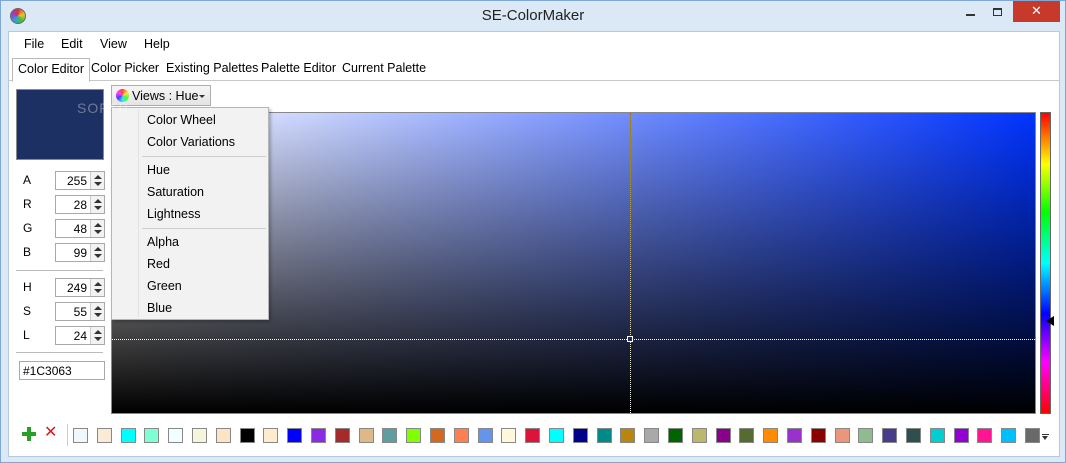 Image resolution: width=1066 pixels, height=463 pixels. I want to click on menu-item-saturation: Saturation, so click(175, 192).